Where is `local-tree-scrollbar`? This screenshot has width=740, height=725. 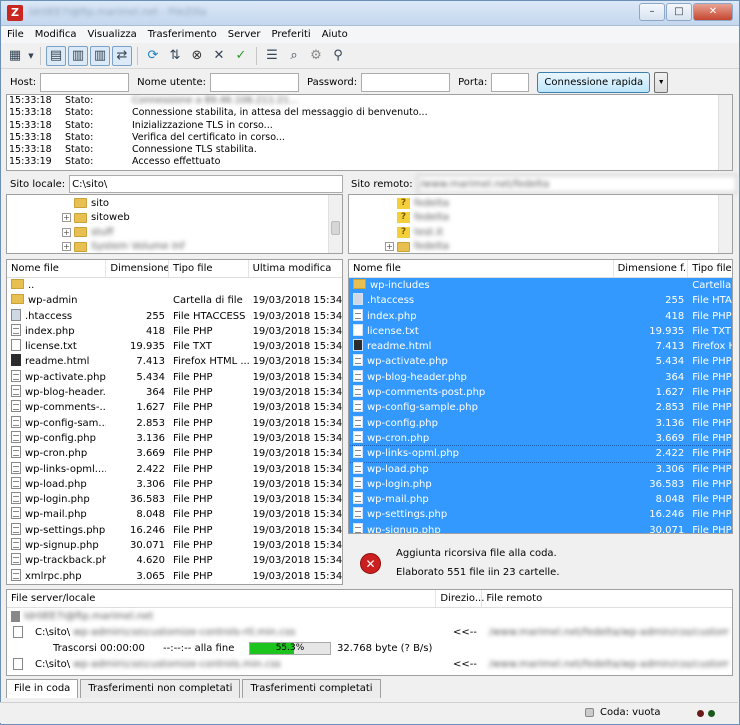 local-tree-scrollbar is located at coordinates (335, 224).